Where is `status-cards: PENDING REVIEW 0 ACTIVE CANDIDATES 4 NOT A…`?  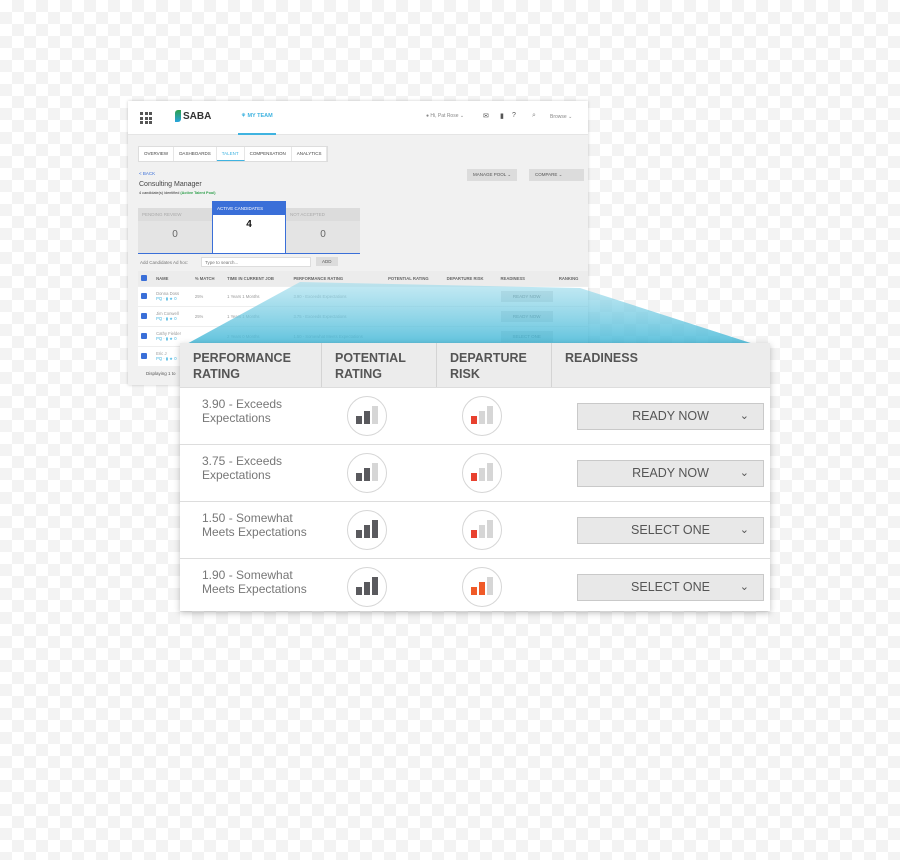 status-cards: PENDING REVIEW 0 ACTIVE CANDIDATES 4 NOT A… is located at coordinates (249, 227).